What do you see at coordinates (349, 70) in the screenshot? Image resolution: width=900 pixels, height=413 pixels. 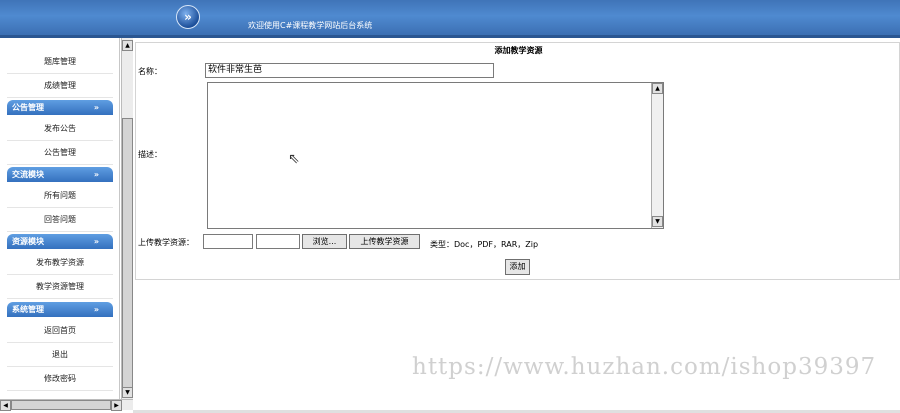 I see `name-input: 软件非常生芭` at bounding box center [349, 70].